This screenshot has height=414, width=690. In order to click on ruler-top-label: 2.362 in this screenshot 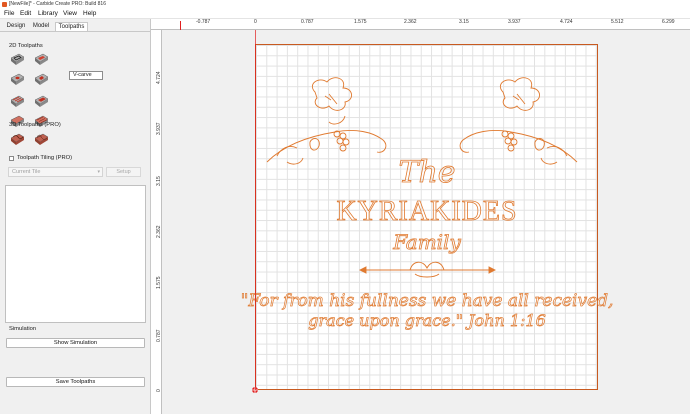, I will do `click(410, 22)`.